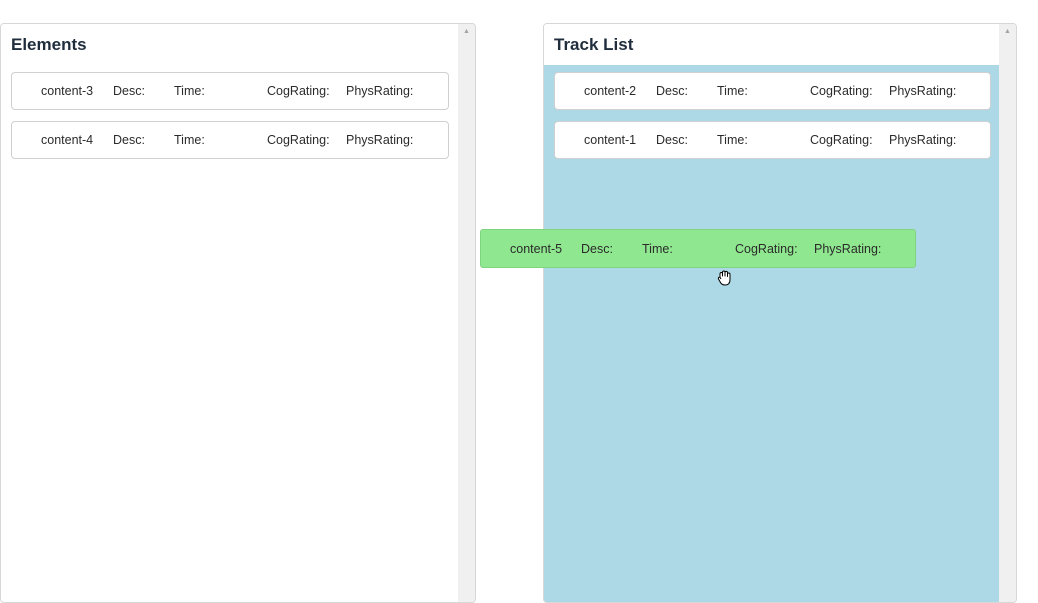  Describe the element at coordinates (610, 140) in the screenshot. I see `item-name: content-1` at that location.